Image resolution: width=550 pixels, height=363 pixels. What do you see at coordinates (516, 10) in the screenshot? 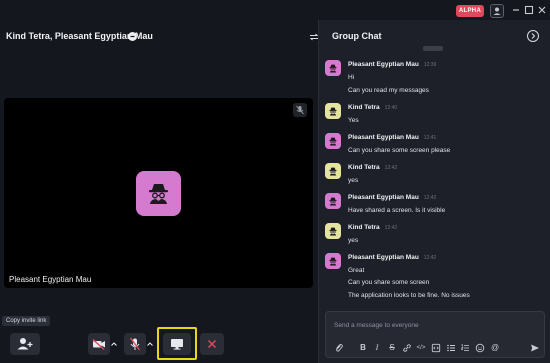
I see `minimize-icon` at bounding box center [516, 10].